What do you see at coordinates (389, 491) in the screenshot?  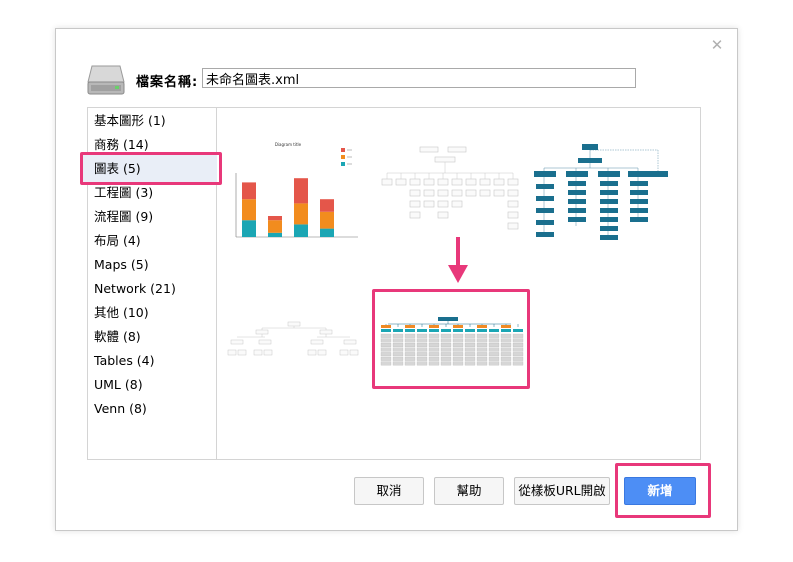 I see `cancel-button: 取消` at bounding box center [389, 491].